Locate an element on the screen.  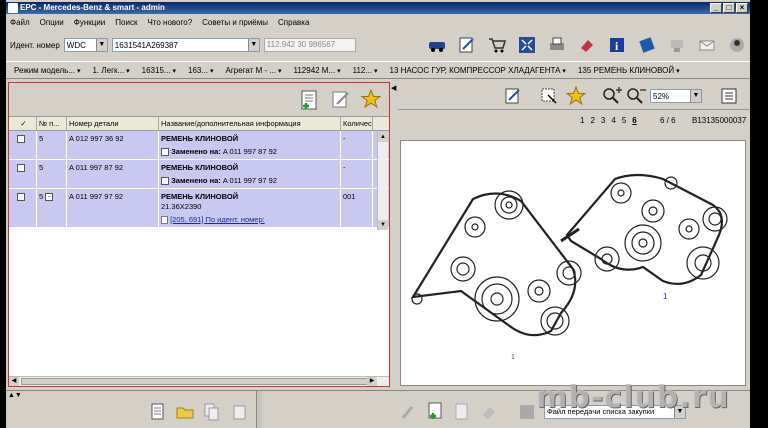
screen-border-right is located at coordinates (759, 214).